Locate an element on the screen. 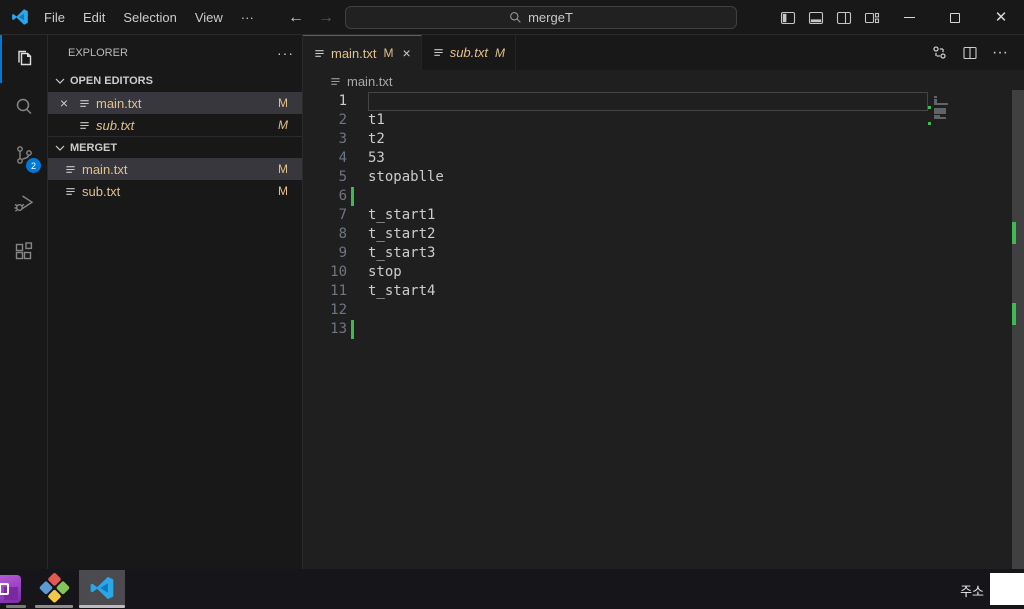 This screenshot has width=1024, height=609. customize-layout-icon is located at coordinates (872, 17).